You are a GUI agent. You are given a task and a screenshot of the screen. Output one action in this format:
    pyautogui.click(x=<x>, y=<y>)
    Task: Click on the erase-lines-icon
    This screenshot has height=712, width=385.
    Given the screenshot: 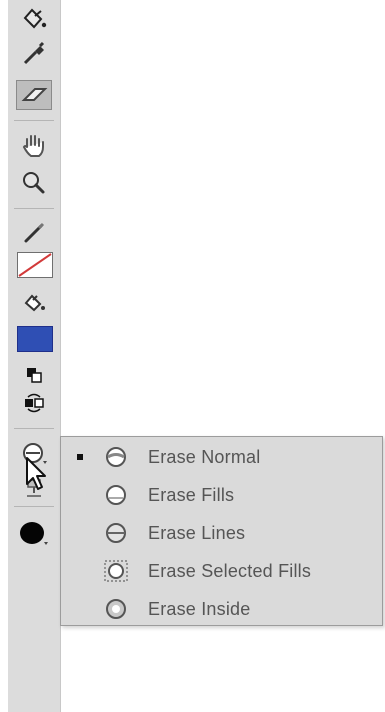 What is the action you would take?
    pyautogui.click(x=116, y=533)
    